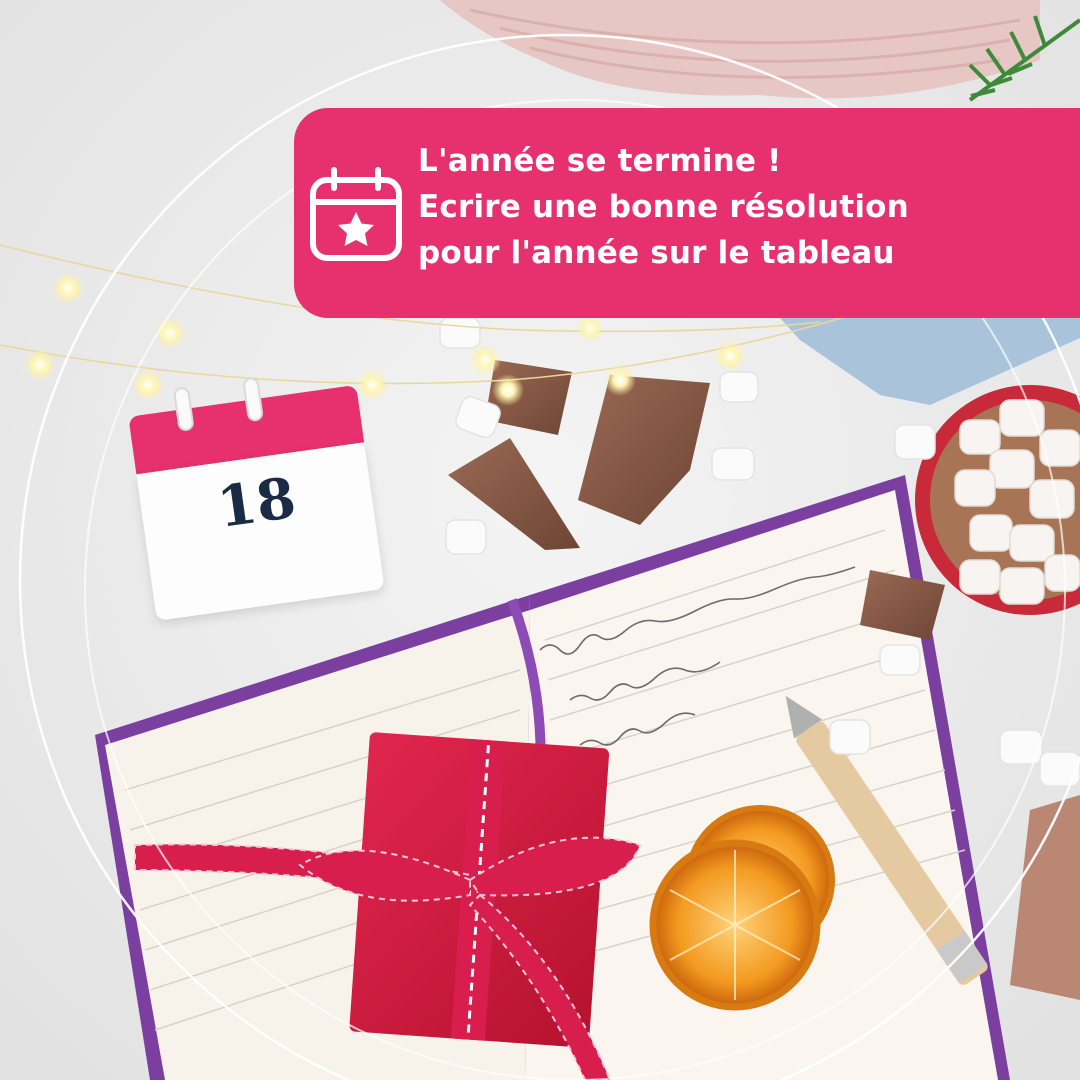 The width and height of the screenshot is (1080, 1080). Describe the element at coordinates (356, 214) in the screenshot. I see `calendar-star-icon` at that location.